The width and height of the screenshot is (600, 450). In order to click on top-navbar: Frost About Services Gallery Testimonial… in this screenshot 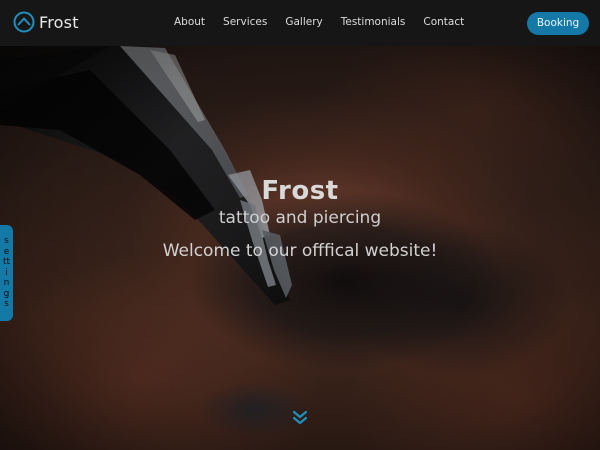, I will do `click(300, 23)`.